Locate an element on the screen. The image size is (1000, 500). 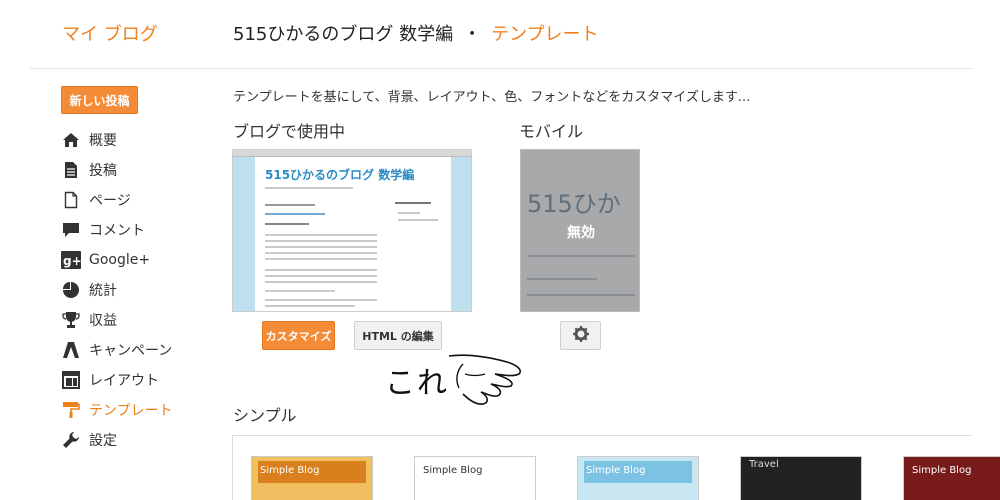
gear-icon is located at coordinates (580, 335).